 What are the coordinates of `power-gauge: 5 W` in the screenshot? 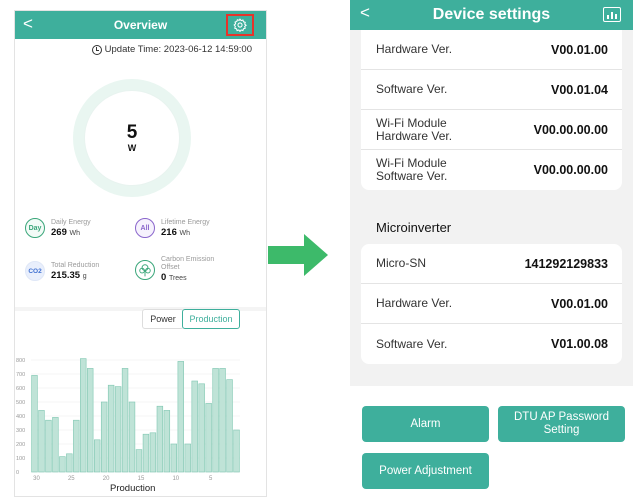 It's located at (132, 138).